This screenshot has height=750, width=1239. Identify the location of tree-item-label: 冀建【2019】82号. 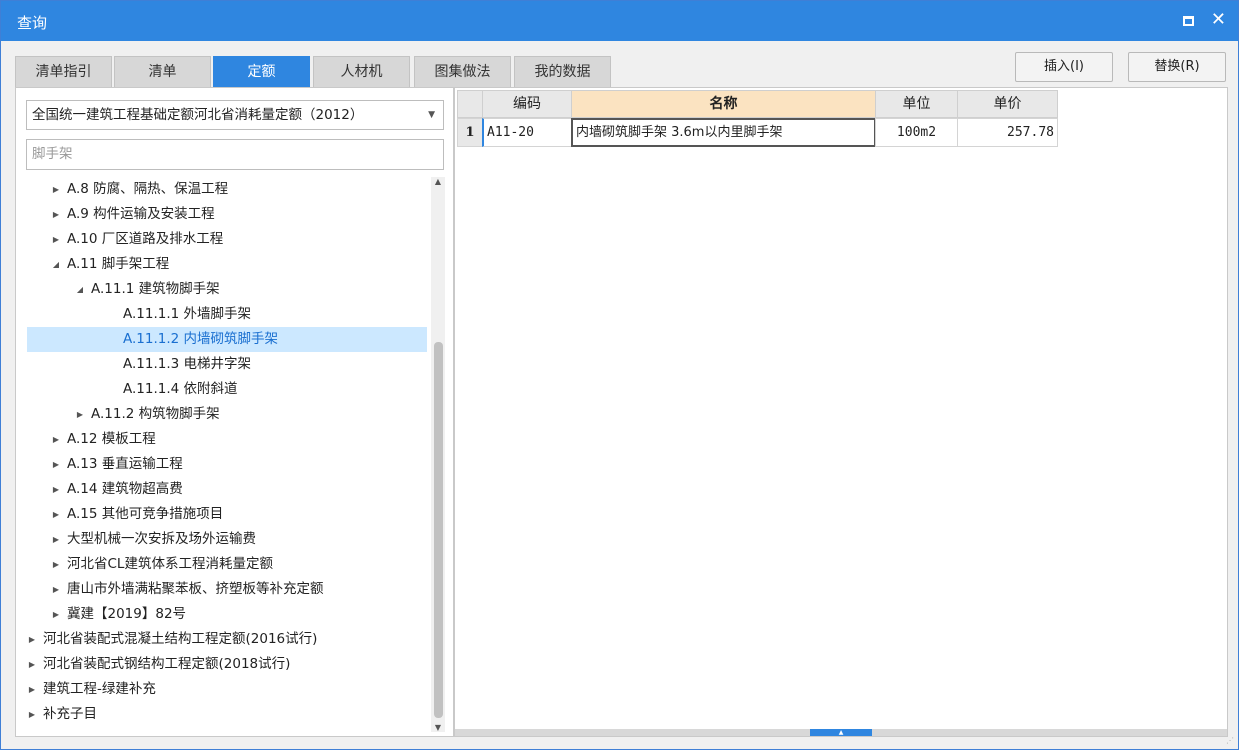
(127, 614).